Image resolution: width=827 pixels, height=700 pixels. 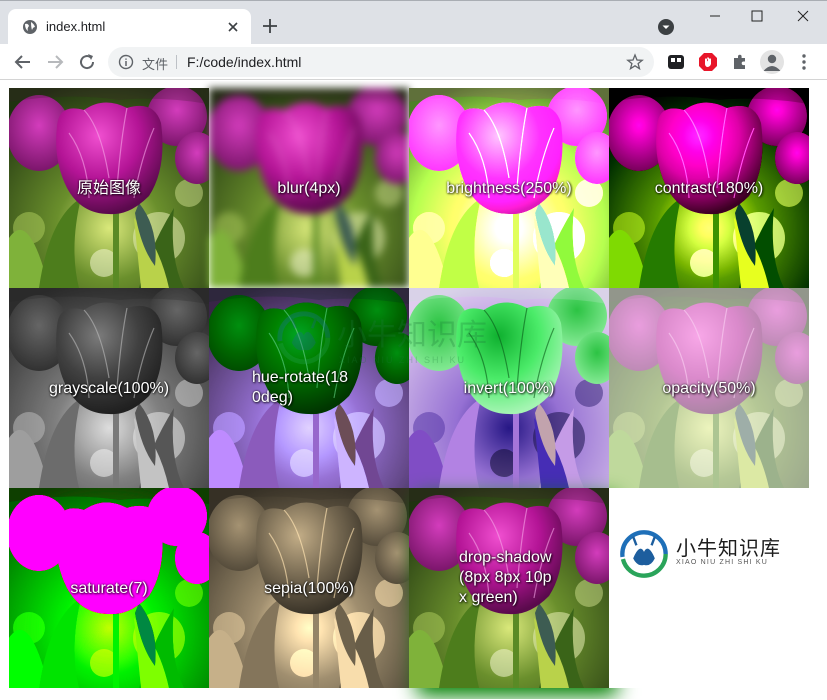 What do you see at coordinates (644, 554) in the screenshot?
I see `logo-icon` at bounding box center [644, 554].